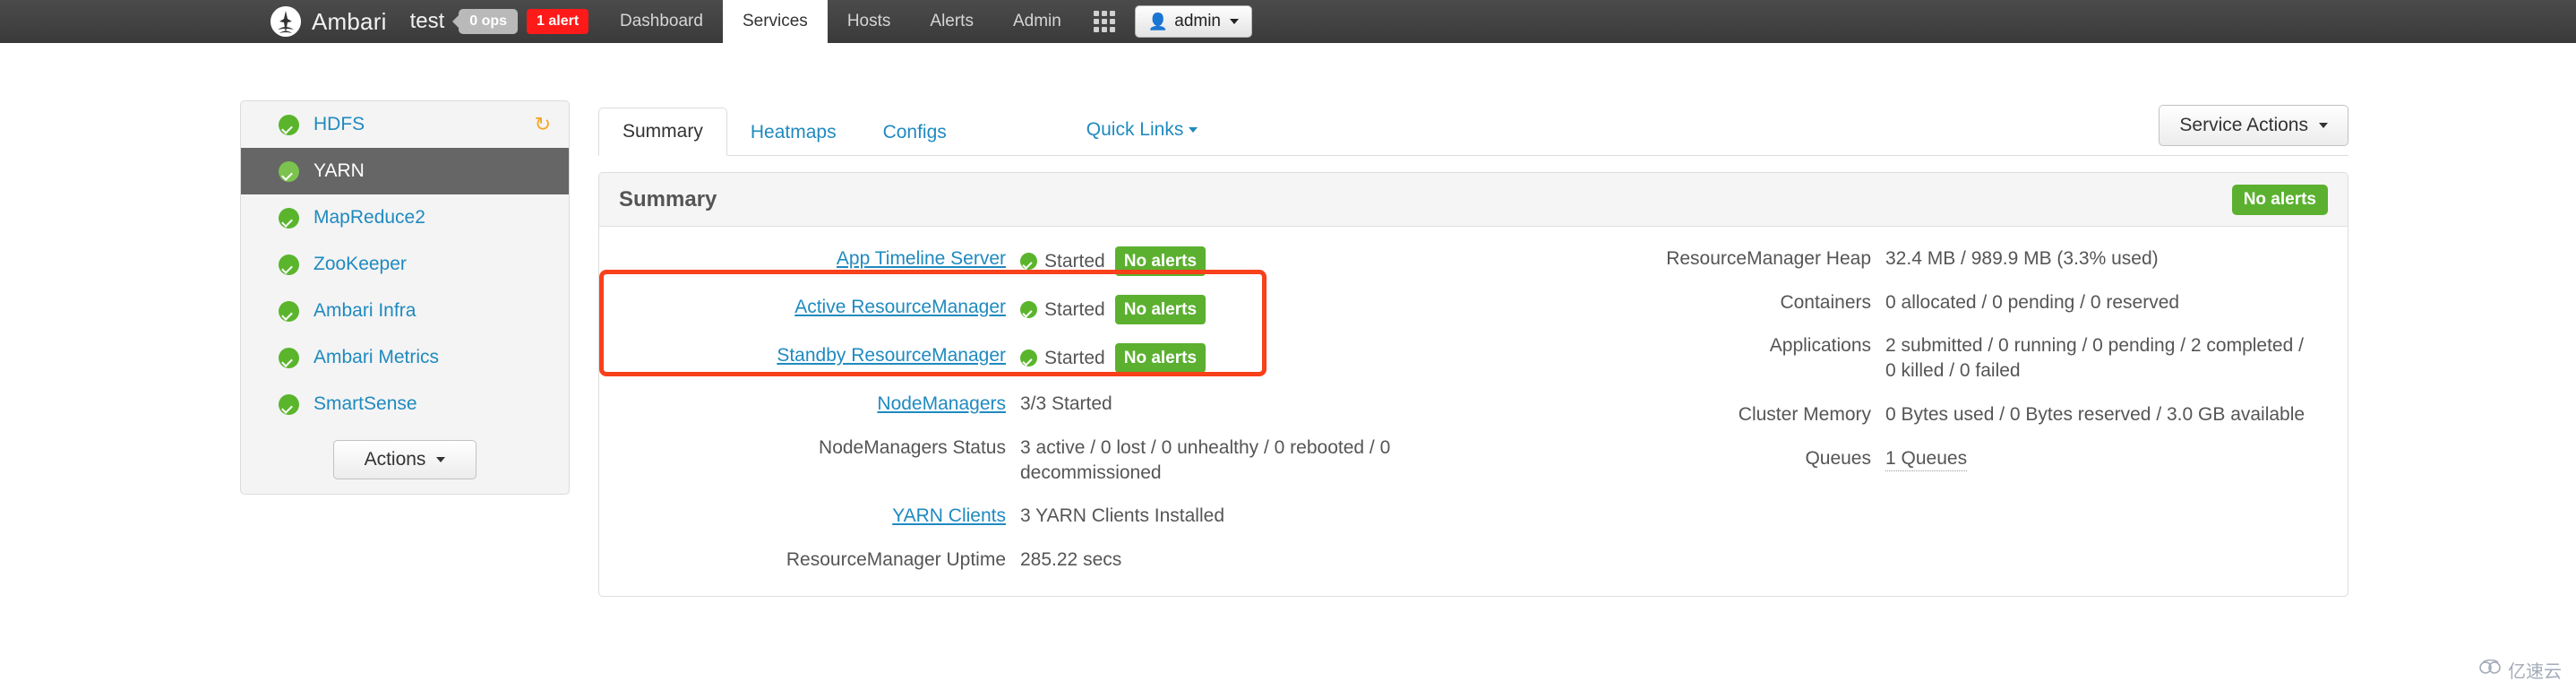  I want to click on sidebar-item-yarn: YARN, so click(405, 171).